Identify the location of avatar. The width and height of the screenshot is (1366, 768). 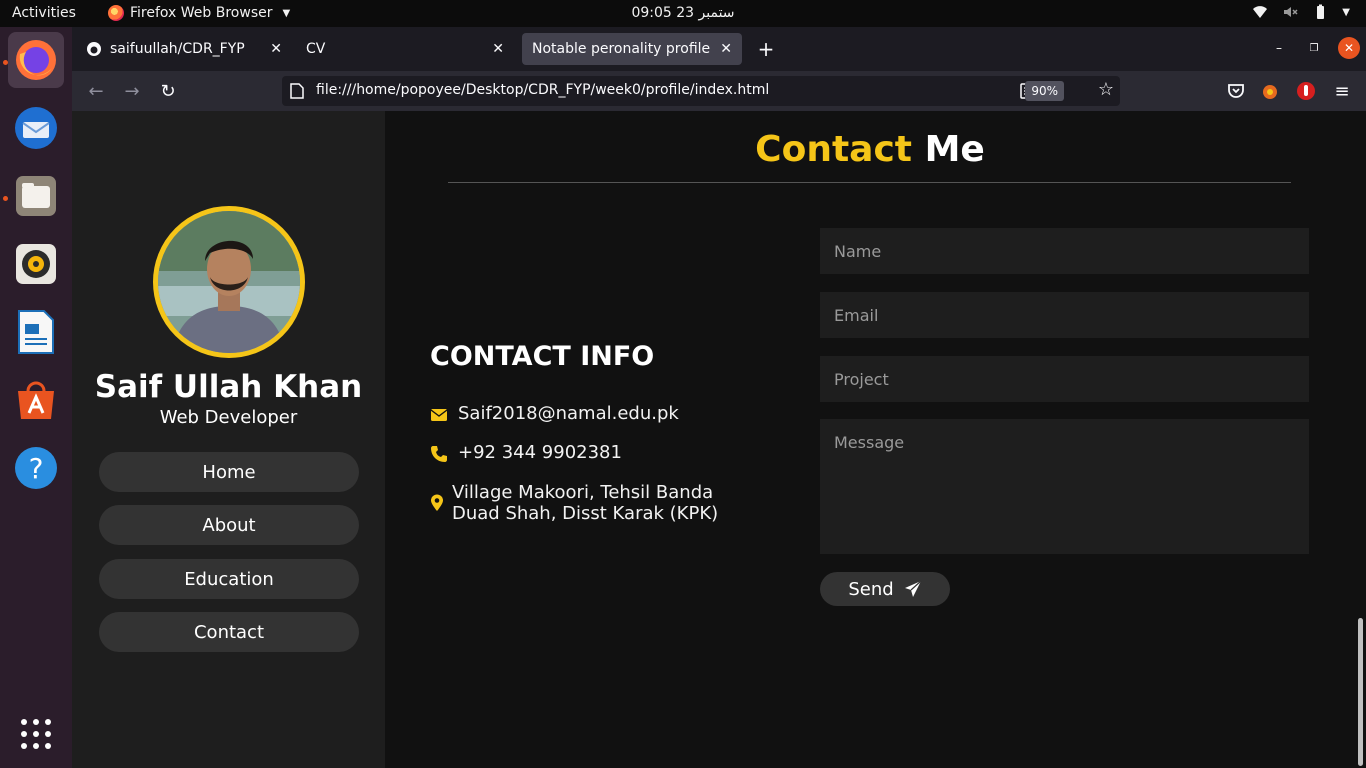
(229, 282).